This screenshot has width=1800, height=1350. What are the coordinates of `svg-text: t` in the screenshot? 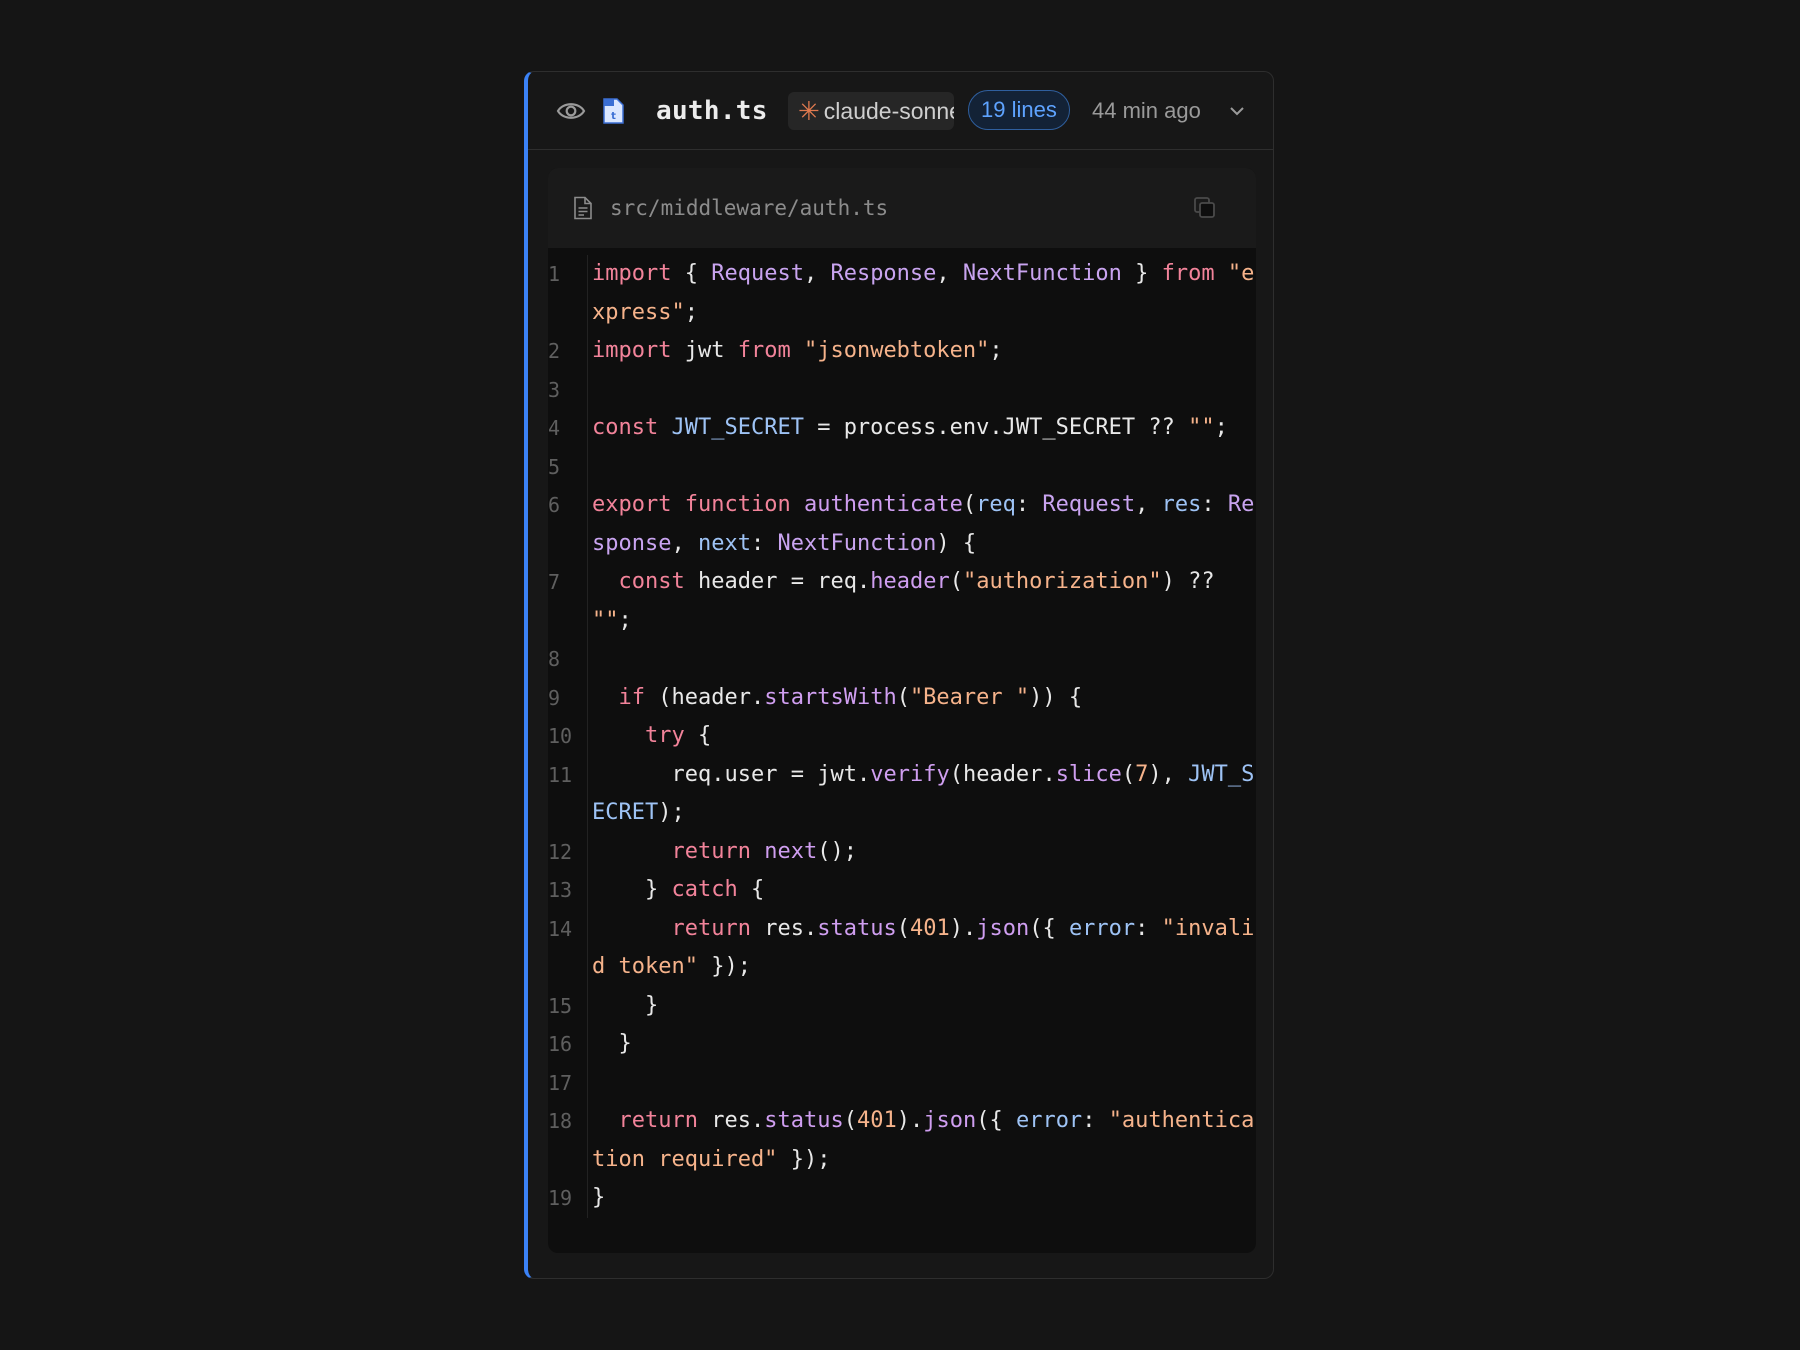 It's located at (613, 116).